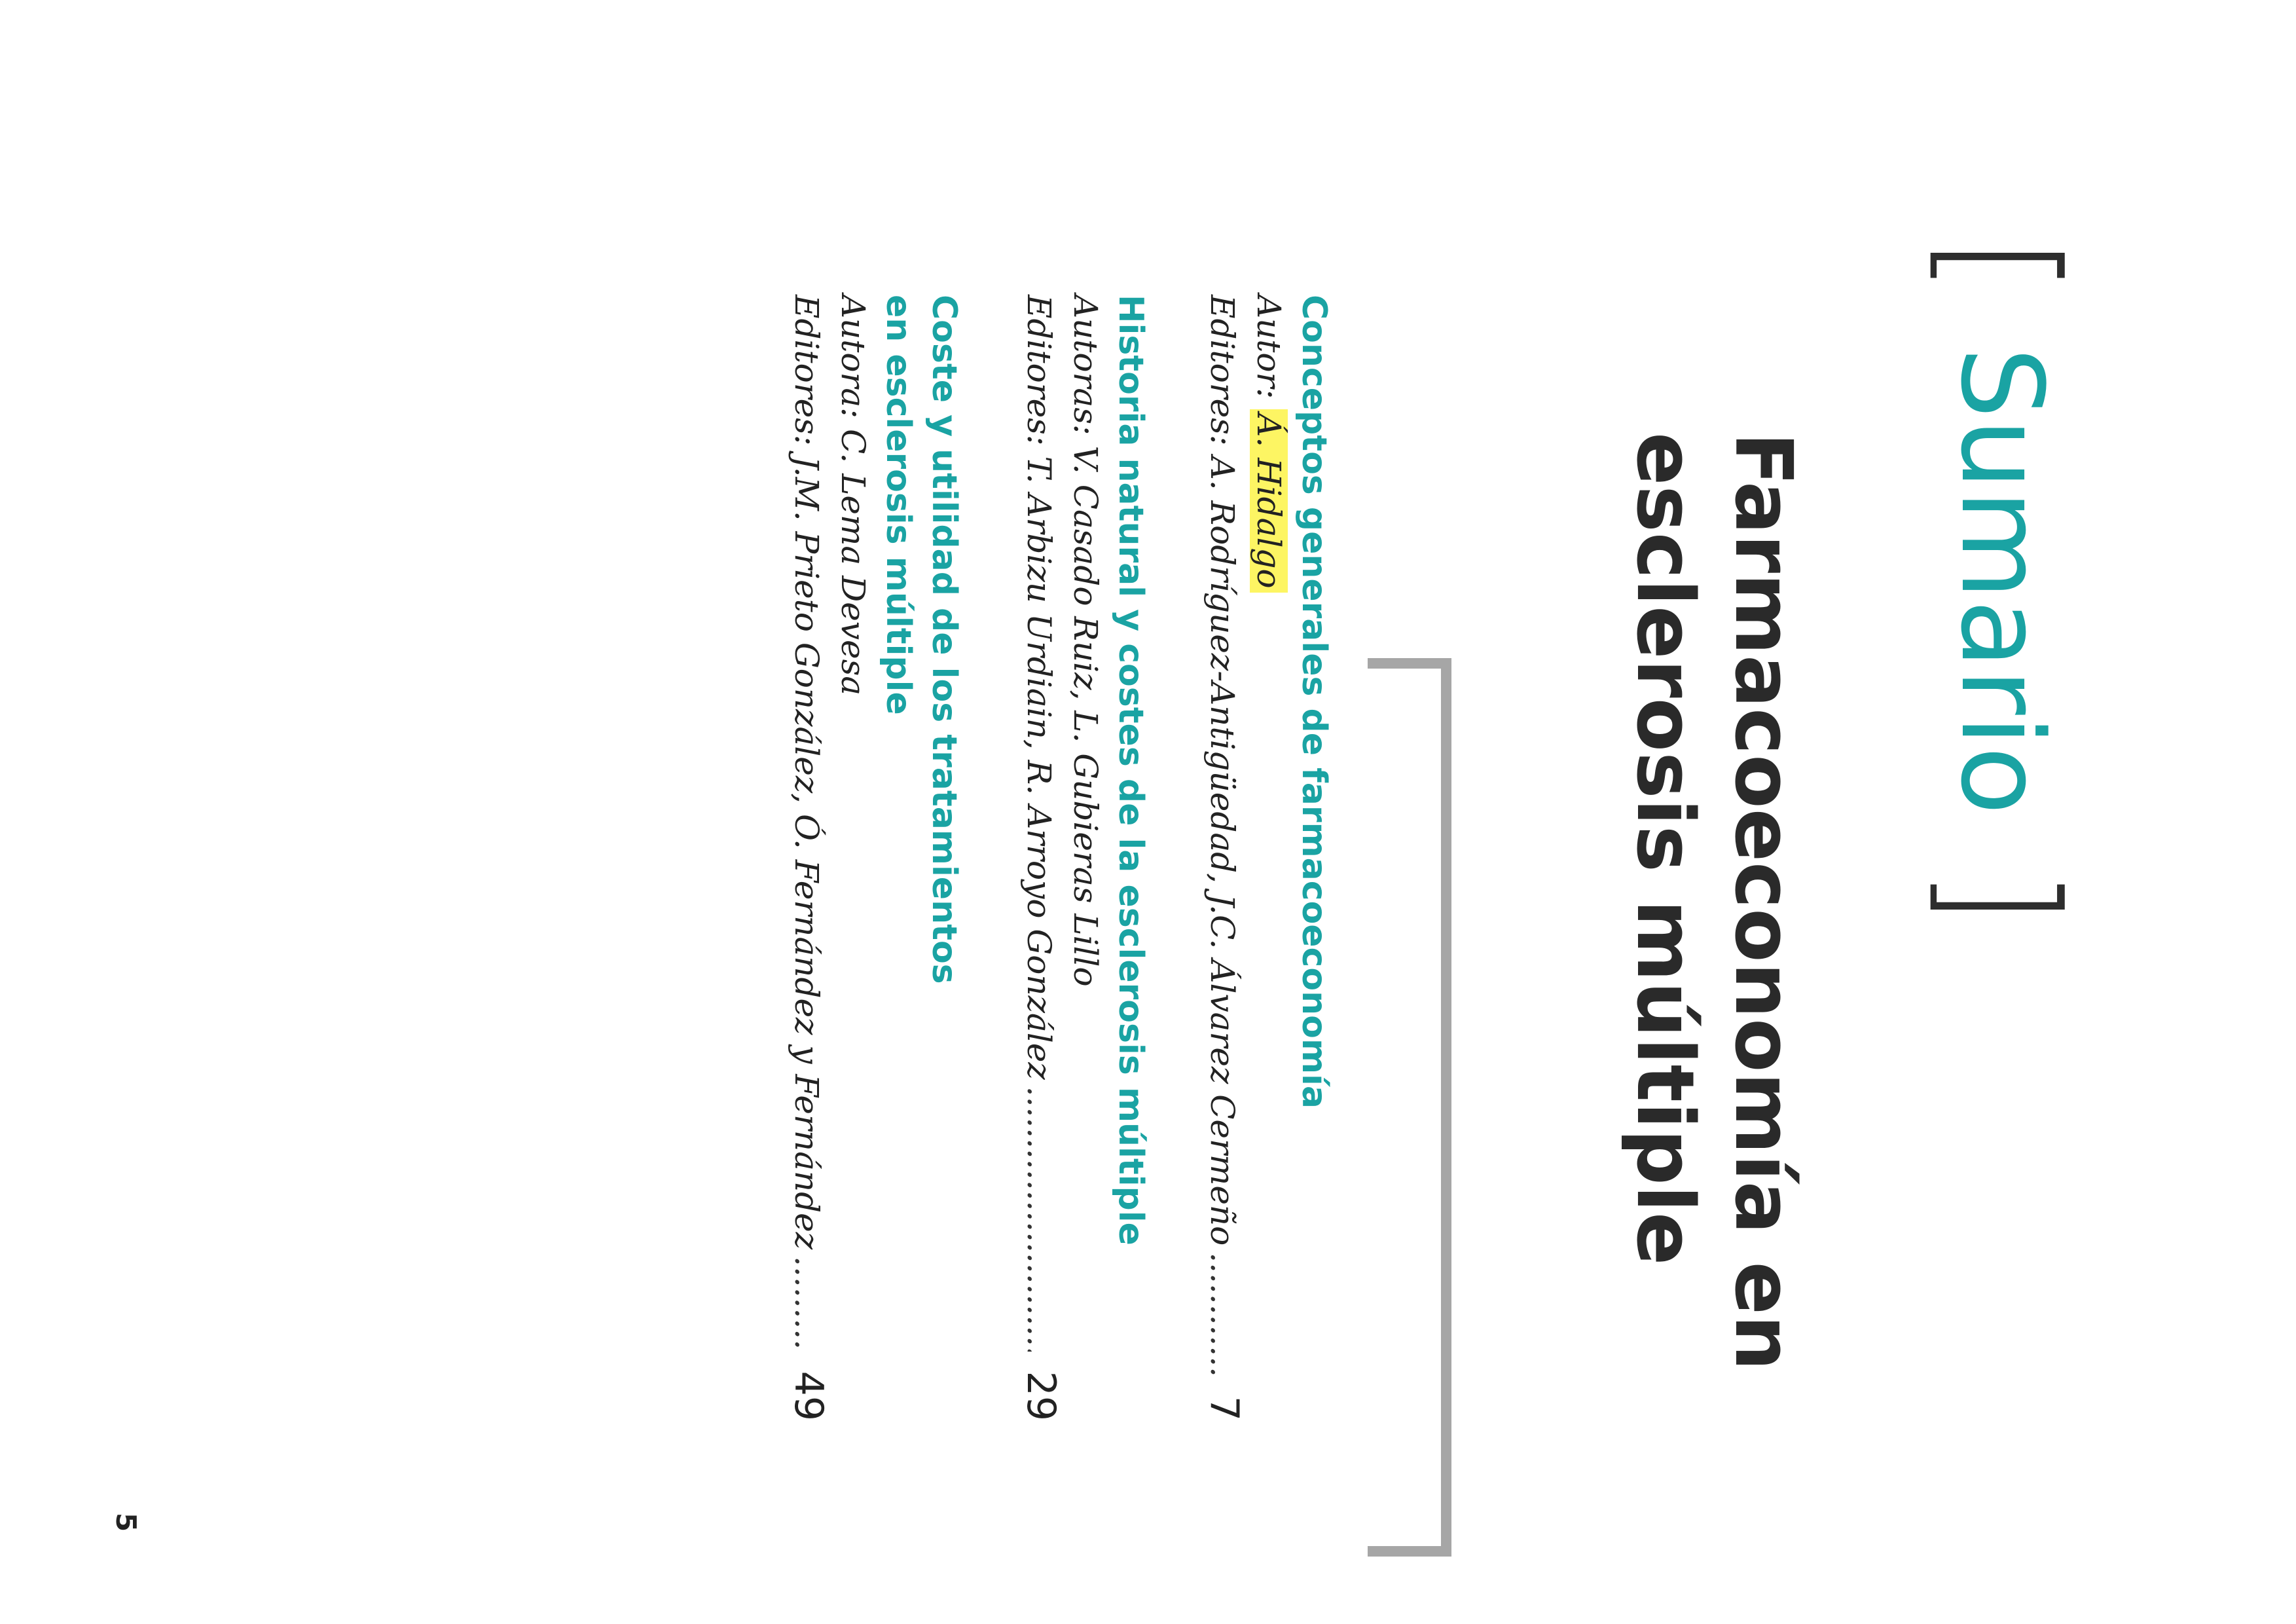 The height and width of the screenshot is (1624, 2296). What do you see at coordinates (2001, 897) in the screenshot?
I see `bracket-close: ]` at bounding box center [2001, 897].